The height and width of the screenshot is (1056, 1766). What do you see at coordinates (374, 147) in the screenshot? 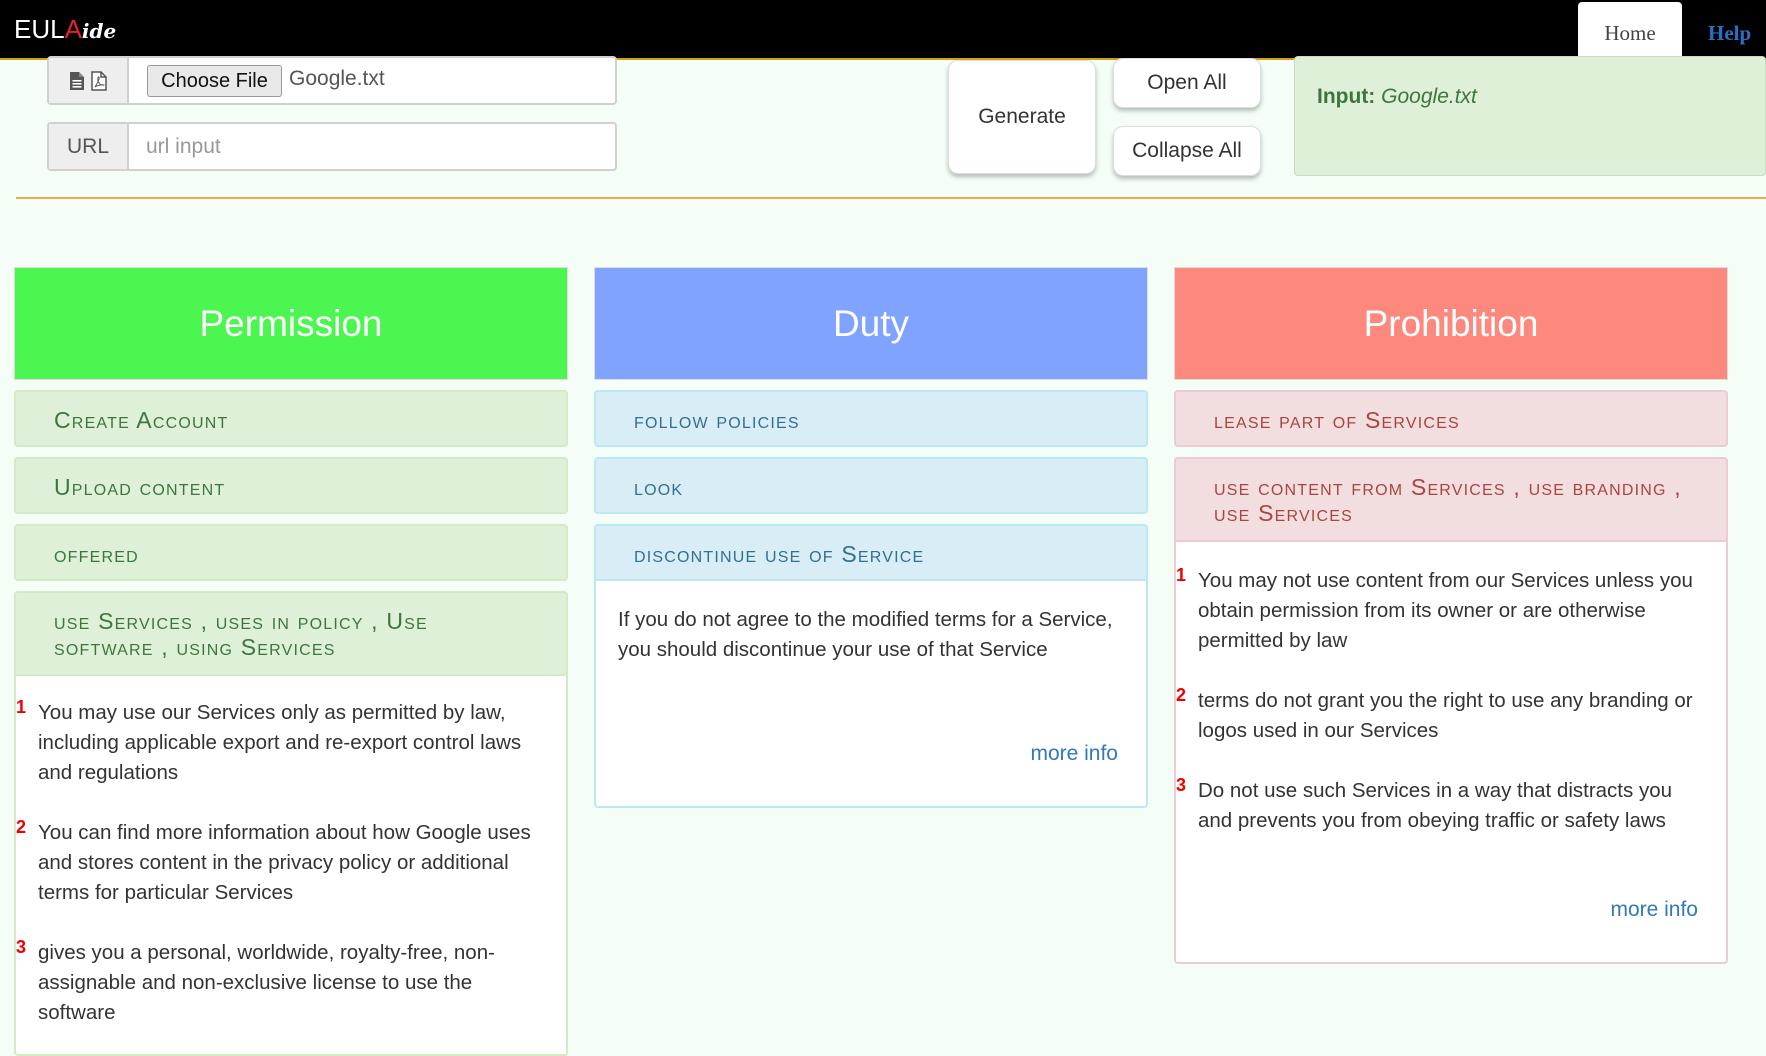
I see `url-input` at bounding box center [374, 147].